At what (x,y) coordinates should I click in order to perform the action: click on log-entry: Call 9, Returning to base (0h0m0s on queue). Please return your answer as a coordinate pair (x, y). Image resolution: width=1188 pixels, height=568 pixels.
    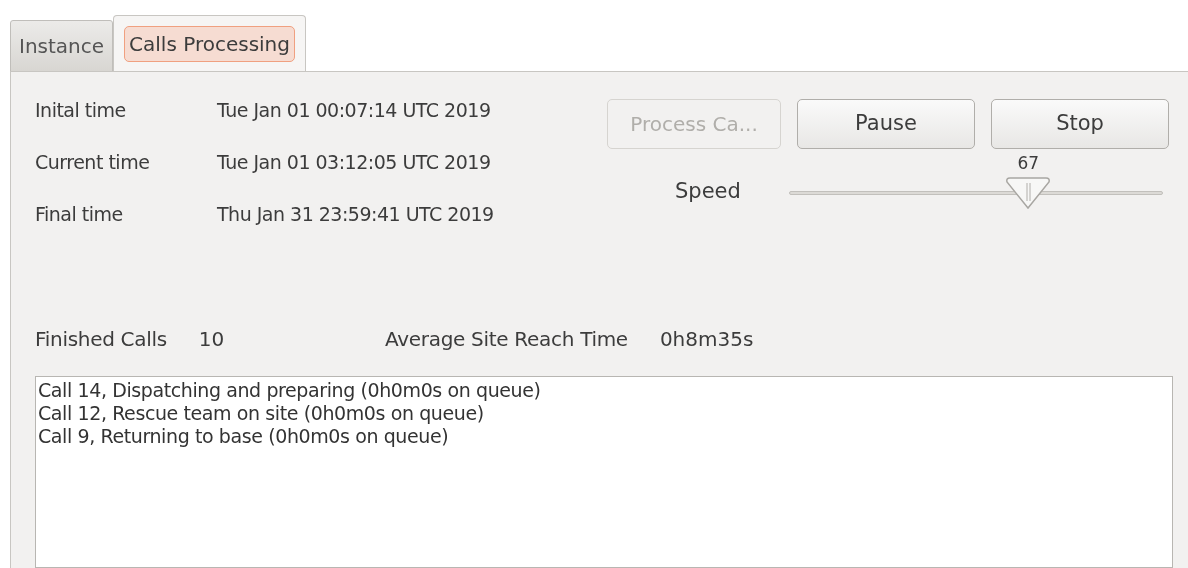
    Looking at the image, I should click on (244, 436).